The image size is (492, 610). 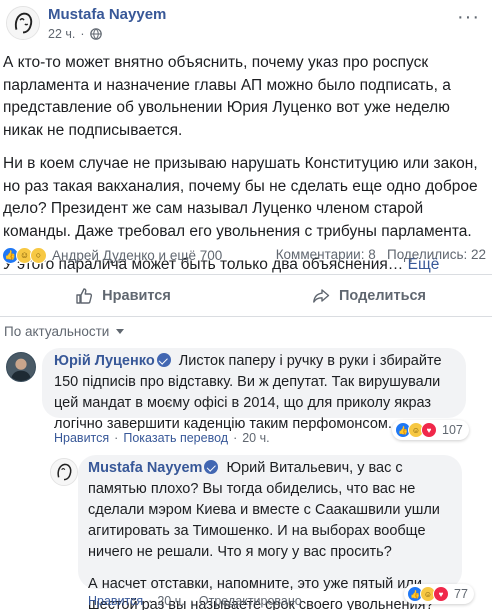 I want to click on author-avatar, so click(x=23, y=23).